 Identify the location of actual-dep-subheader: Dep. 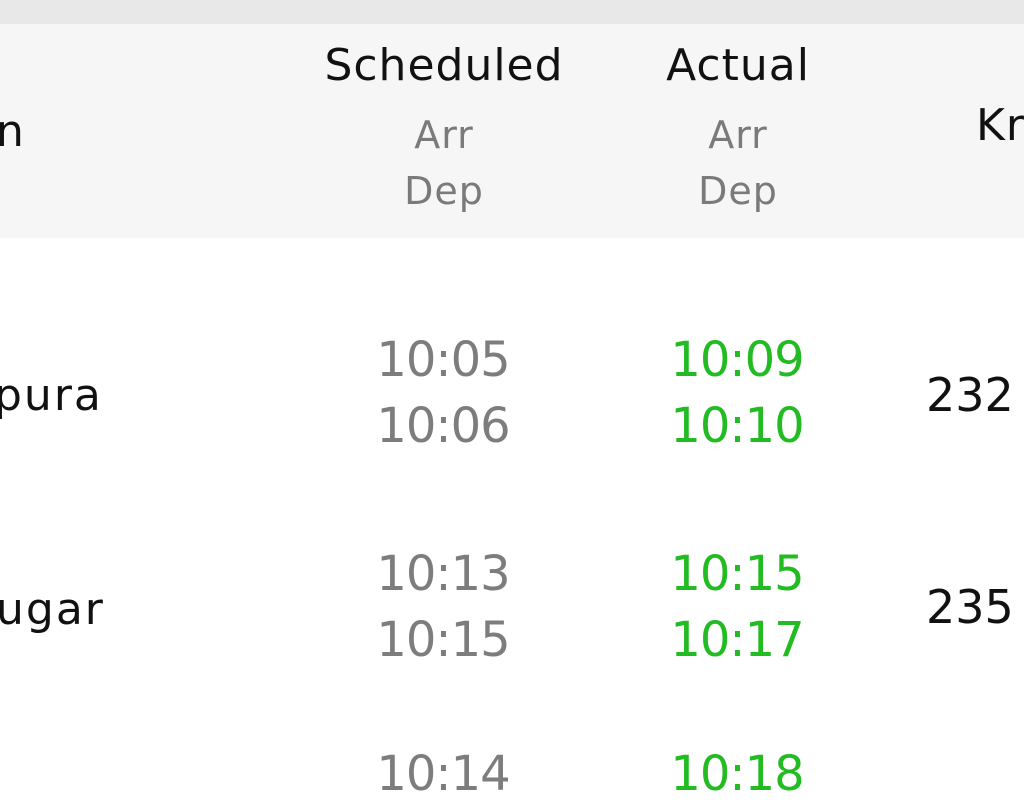
(738, 191).